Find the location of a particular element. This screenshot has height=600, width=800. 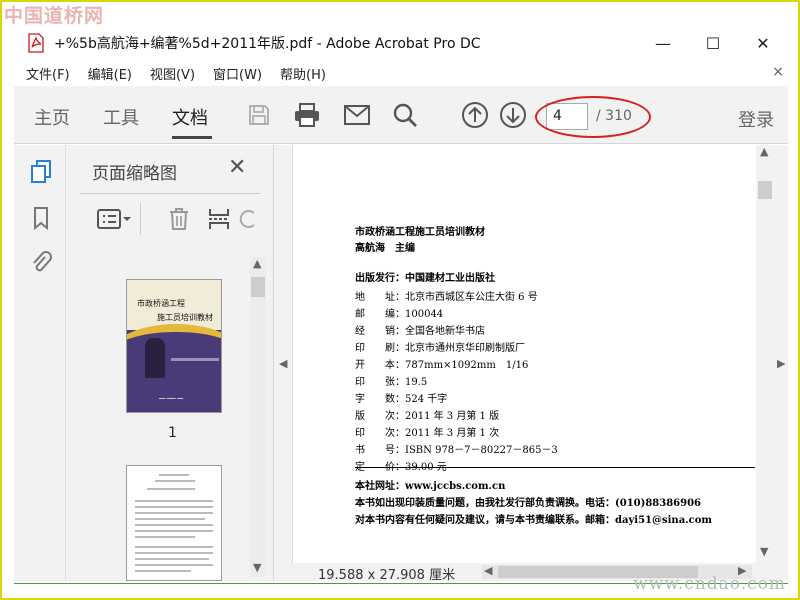

watermark-top: 中国道桥网 is located at coordinates (54, 16).